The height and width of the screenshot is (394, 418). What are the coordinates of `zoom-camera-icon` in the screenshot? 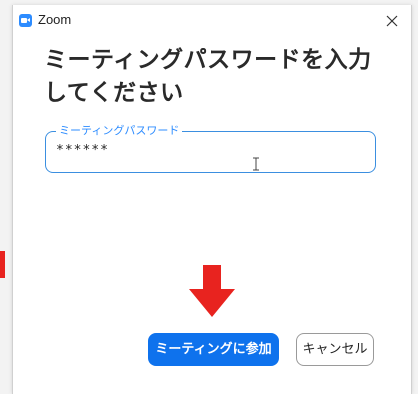 It's located at (25, 20).